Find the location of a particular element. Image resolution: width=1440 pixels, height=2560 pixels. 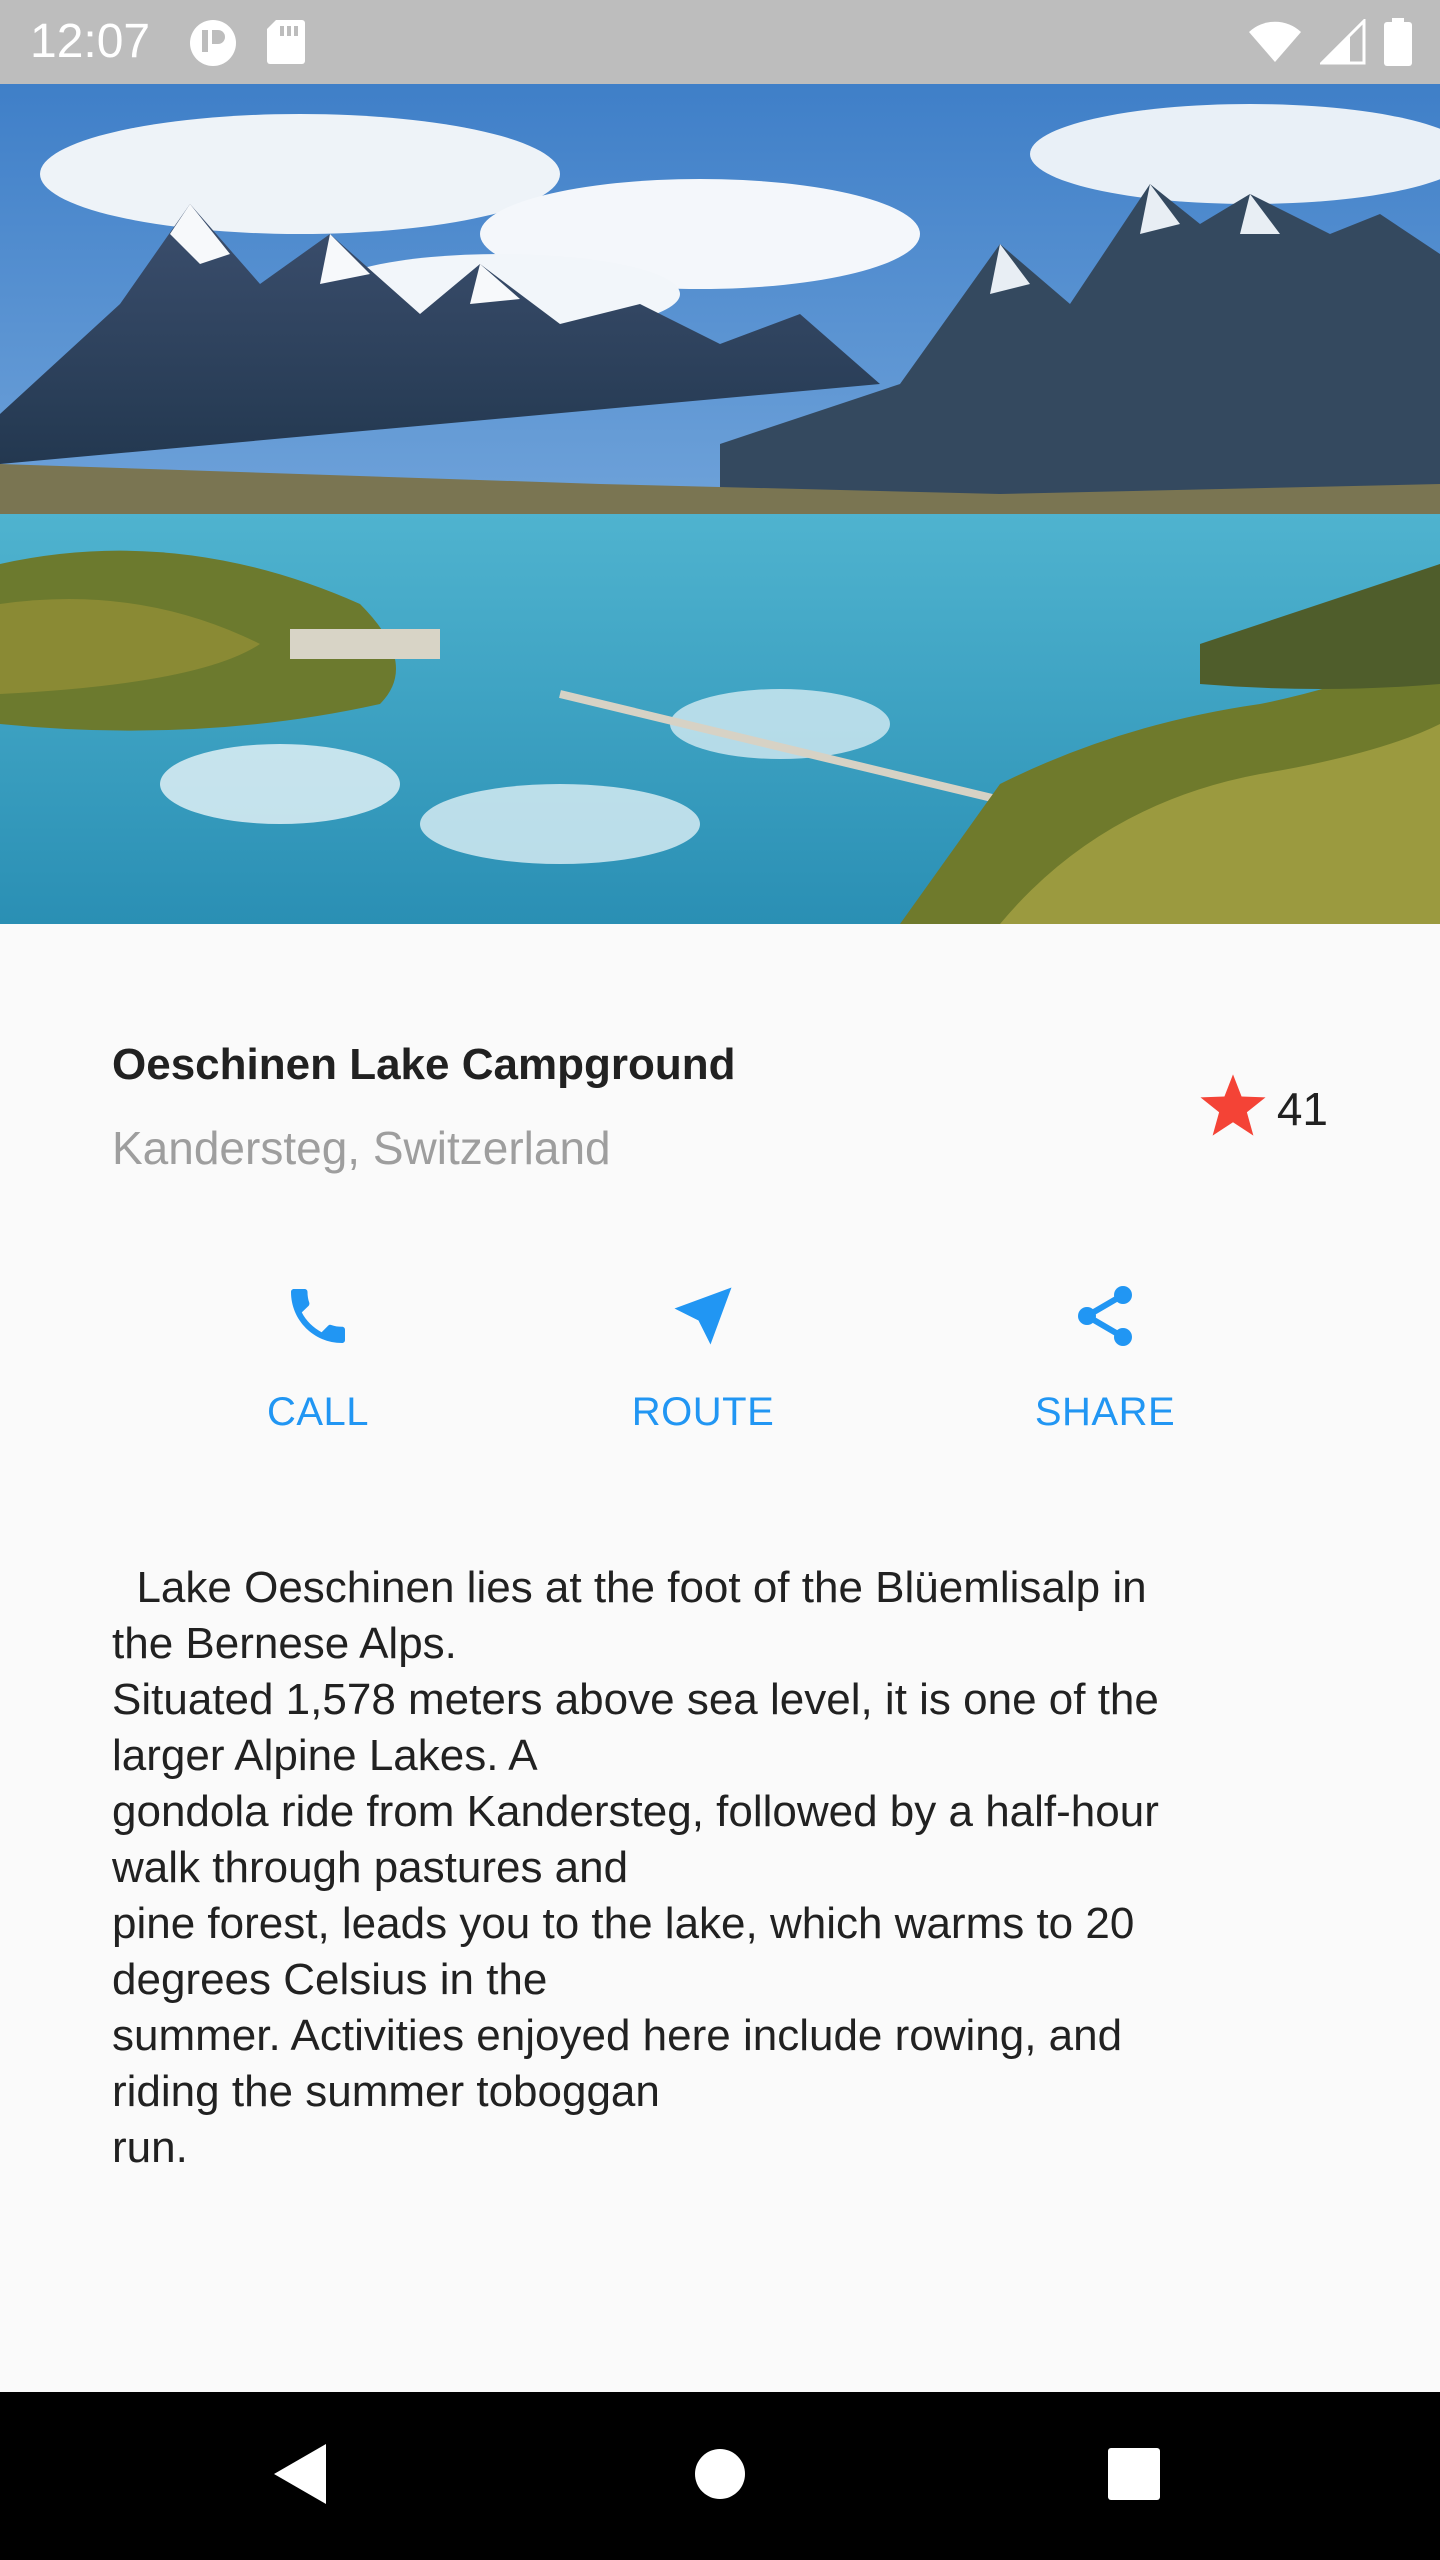

status-time: 12:07 is located at coordinates (90, 41).